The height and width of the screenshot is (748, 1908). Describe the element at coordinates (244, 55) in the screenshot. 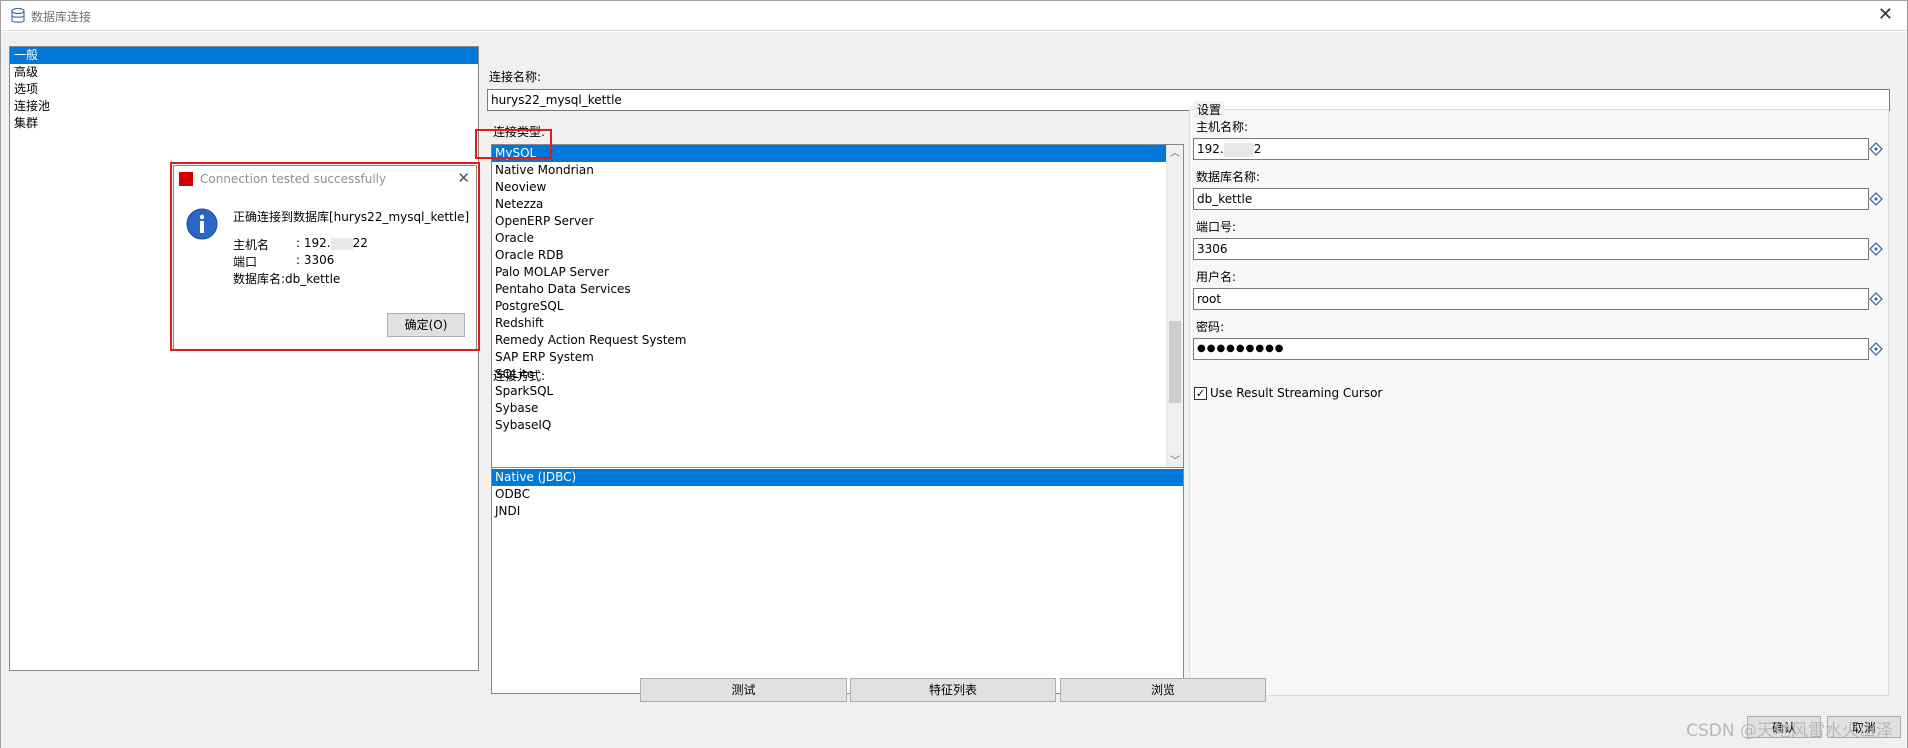

I see `nav-item-general: 一般` at that location.